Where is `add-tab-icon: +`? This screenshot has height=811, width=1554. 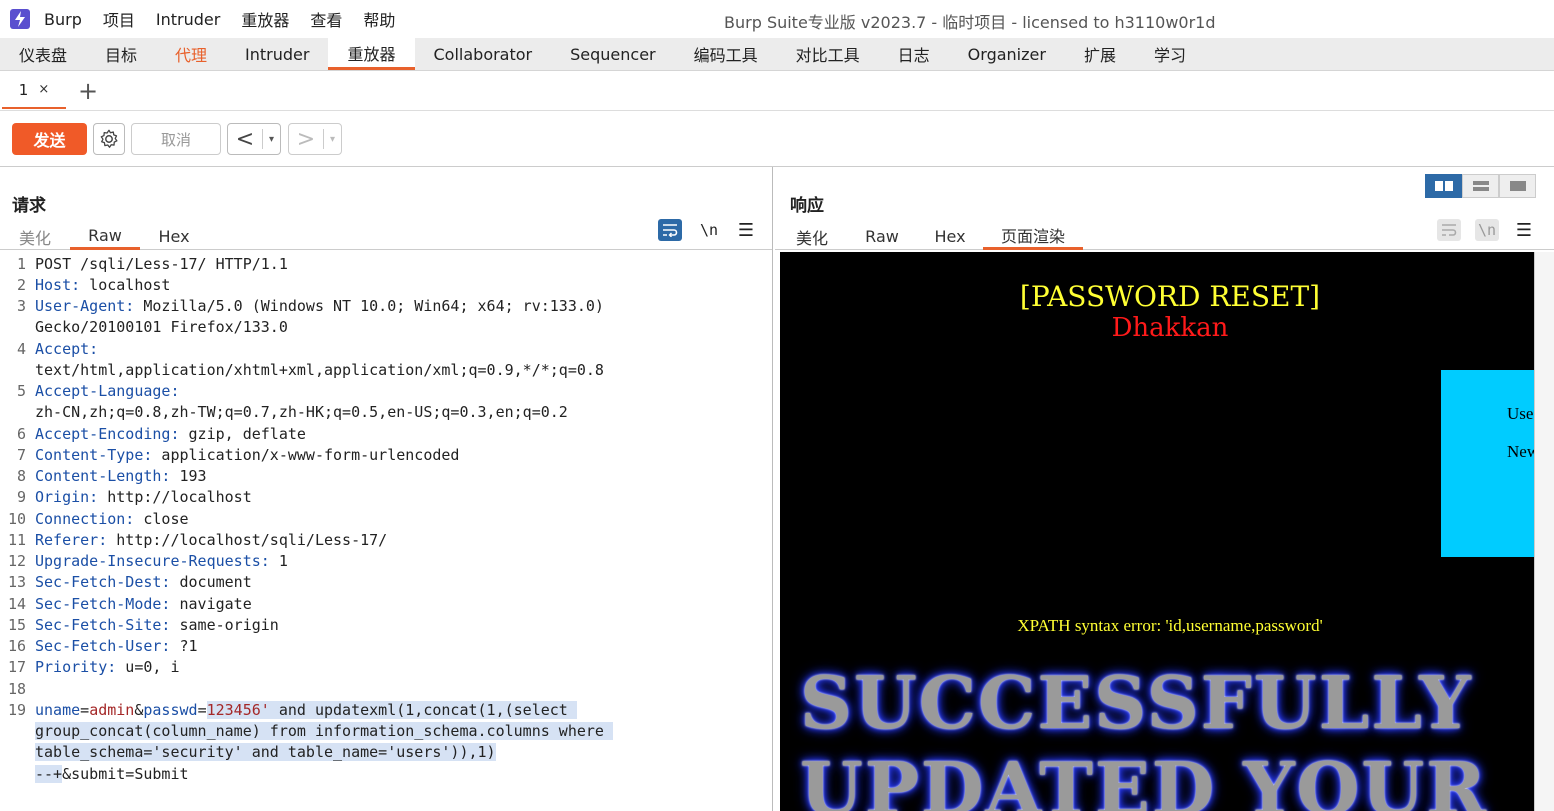
add-tab-icon: + is located at coordinates (88, 91).